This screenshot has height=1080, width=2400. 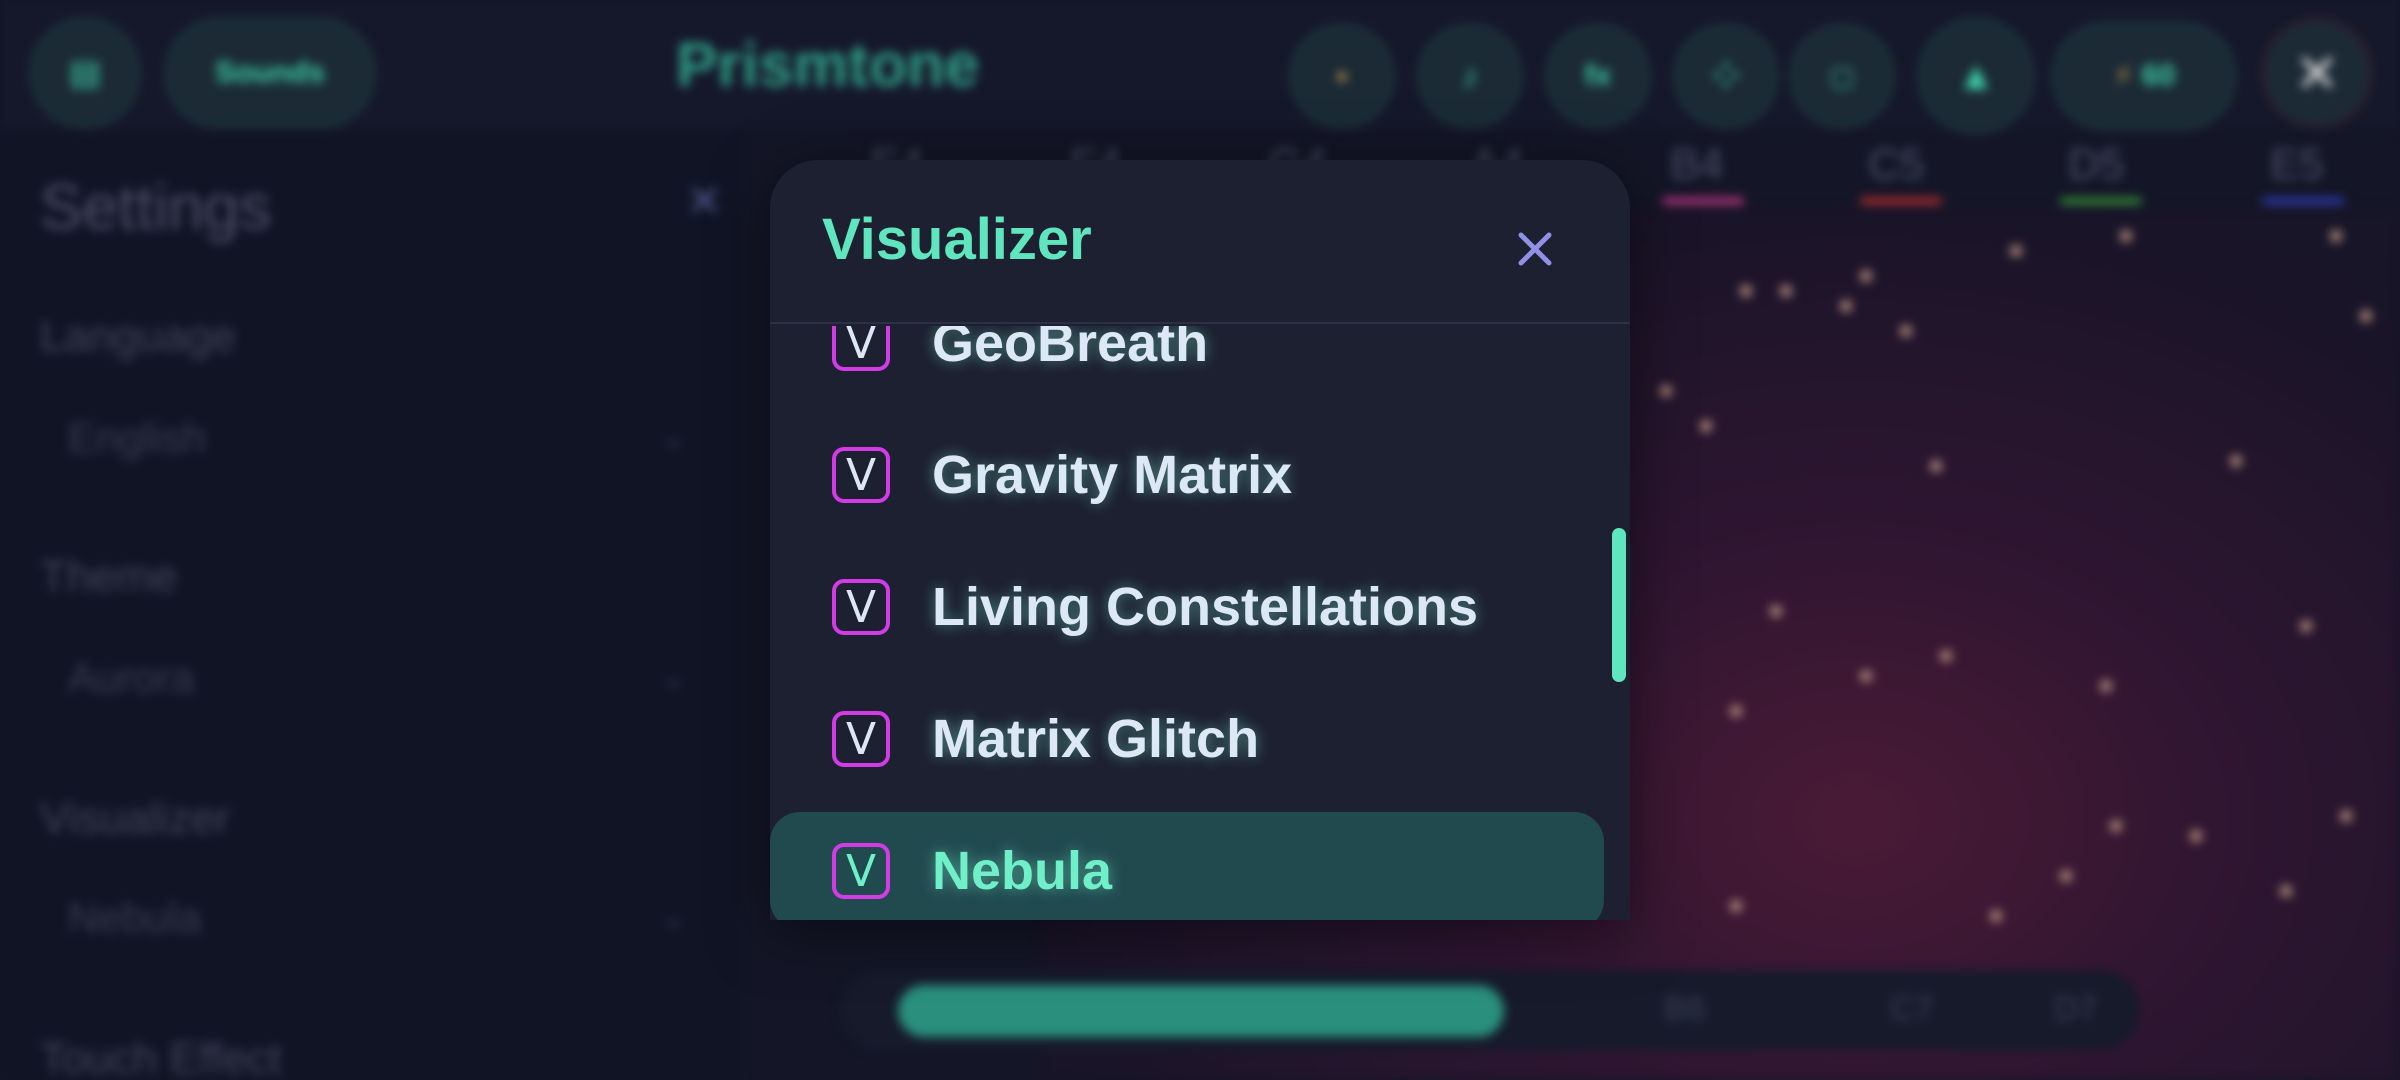 I want to click on list-item-nebula: V Nebula, so click(x=1187, y=866).